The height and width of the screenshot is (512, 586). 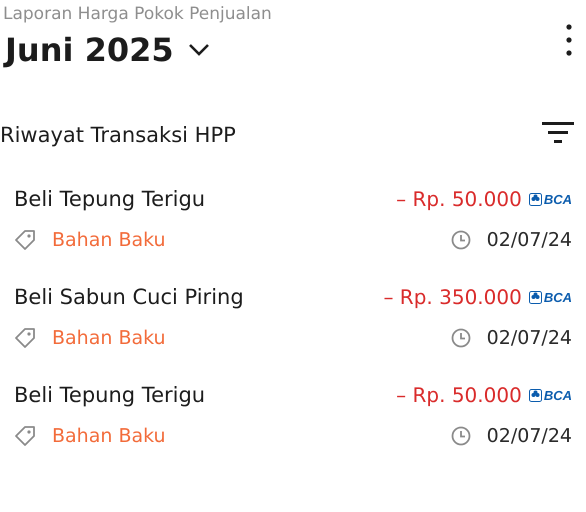 I want to click on section-title: Riwayat Transaksi HPP, so click(x=118, y=134).